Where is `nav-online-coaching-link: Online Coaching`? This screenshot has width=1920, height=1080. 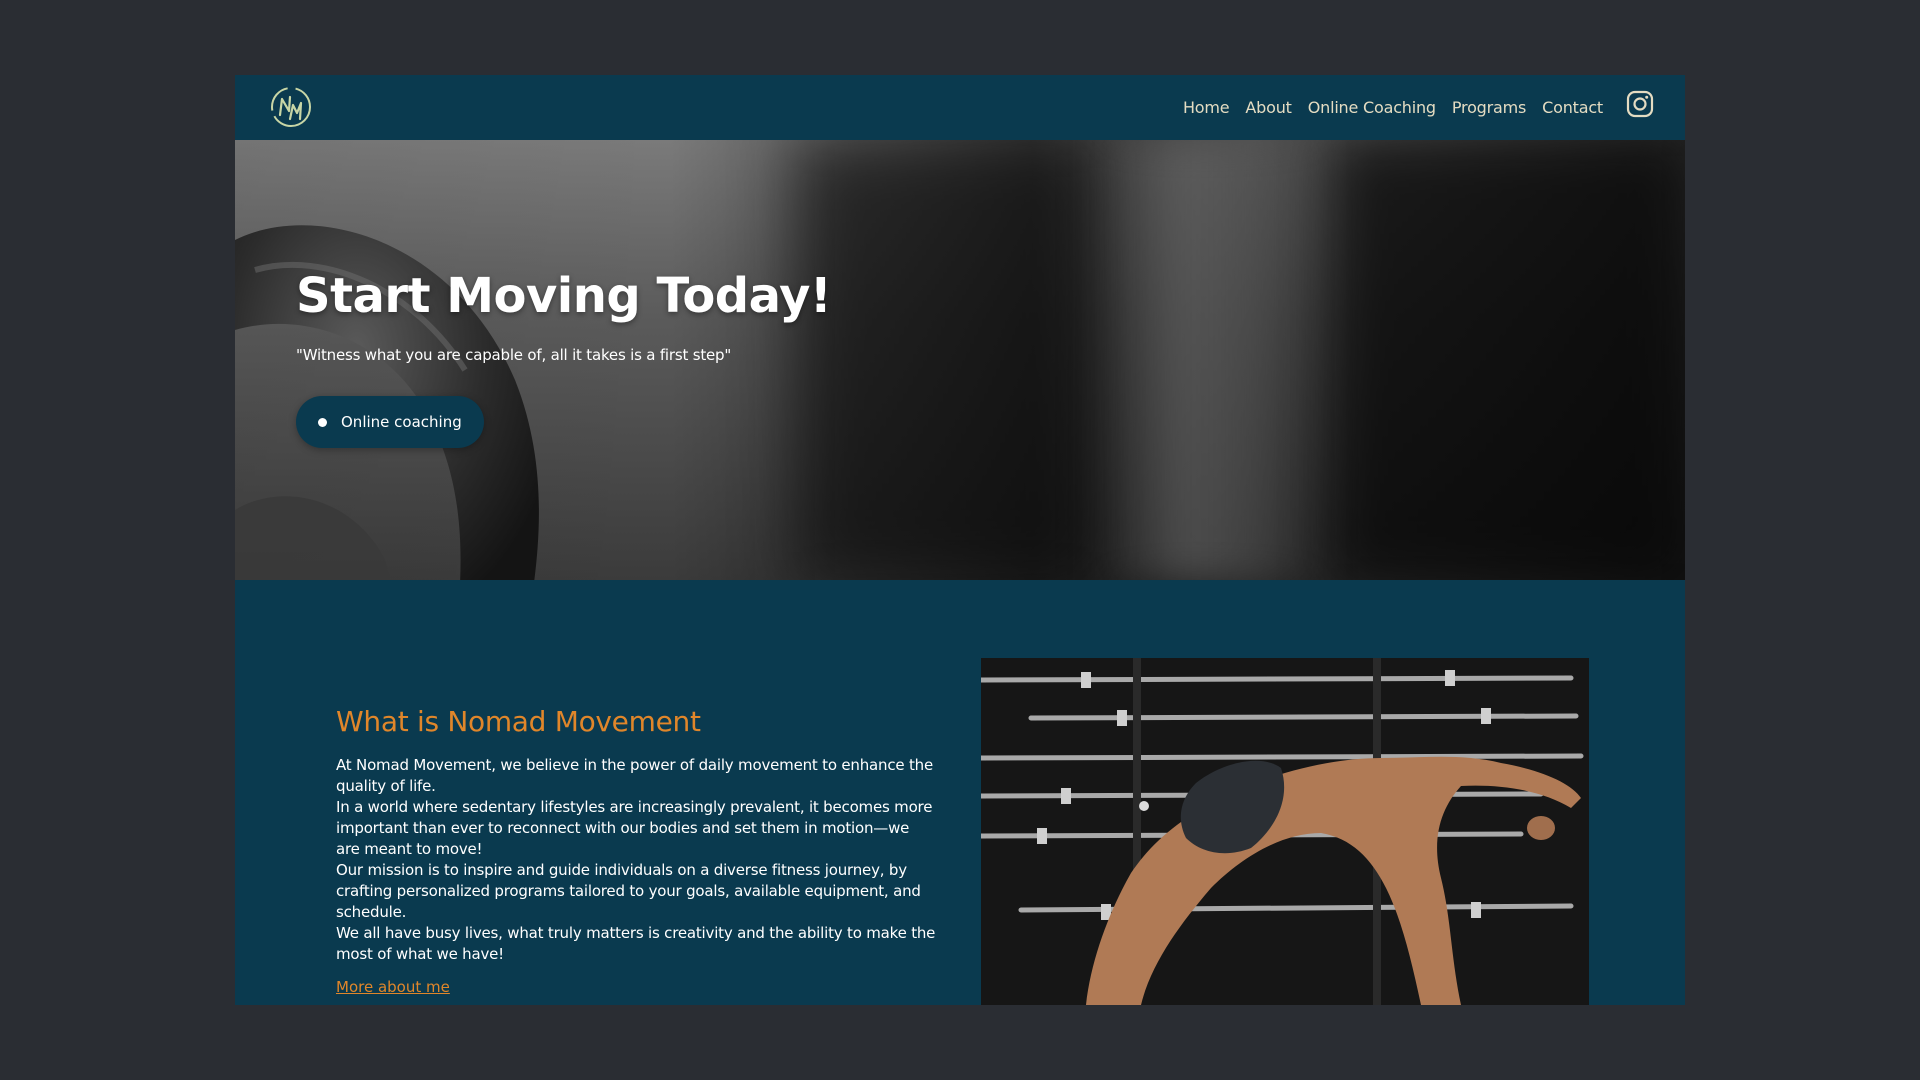
nav-online-coaching-link: Online Coaching is located at coordinates (1372, 107).